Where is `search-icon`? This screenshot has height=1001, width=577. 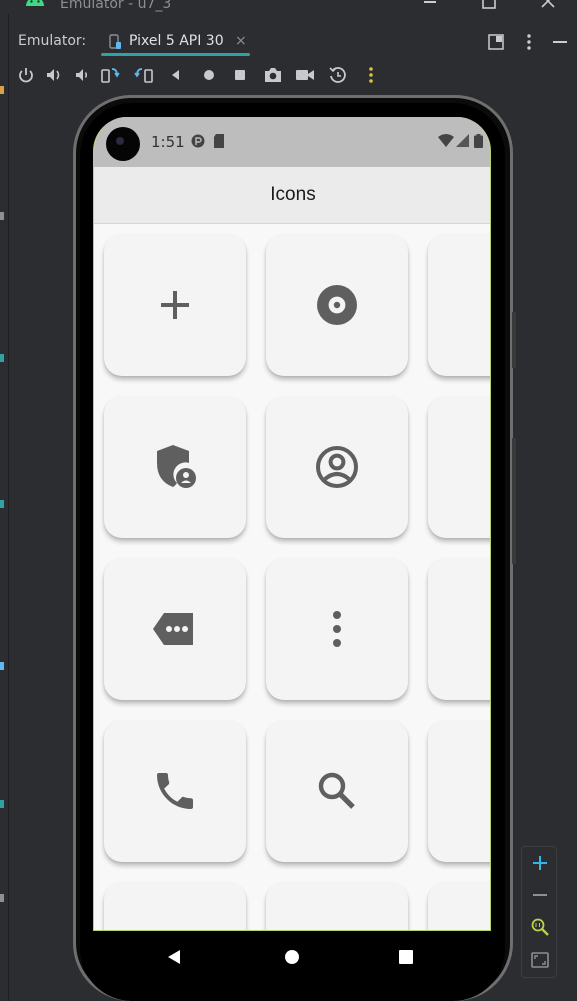
search-icon is located at coordinates (336, 790).